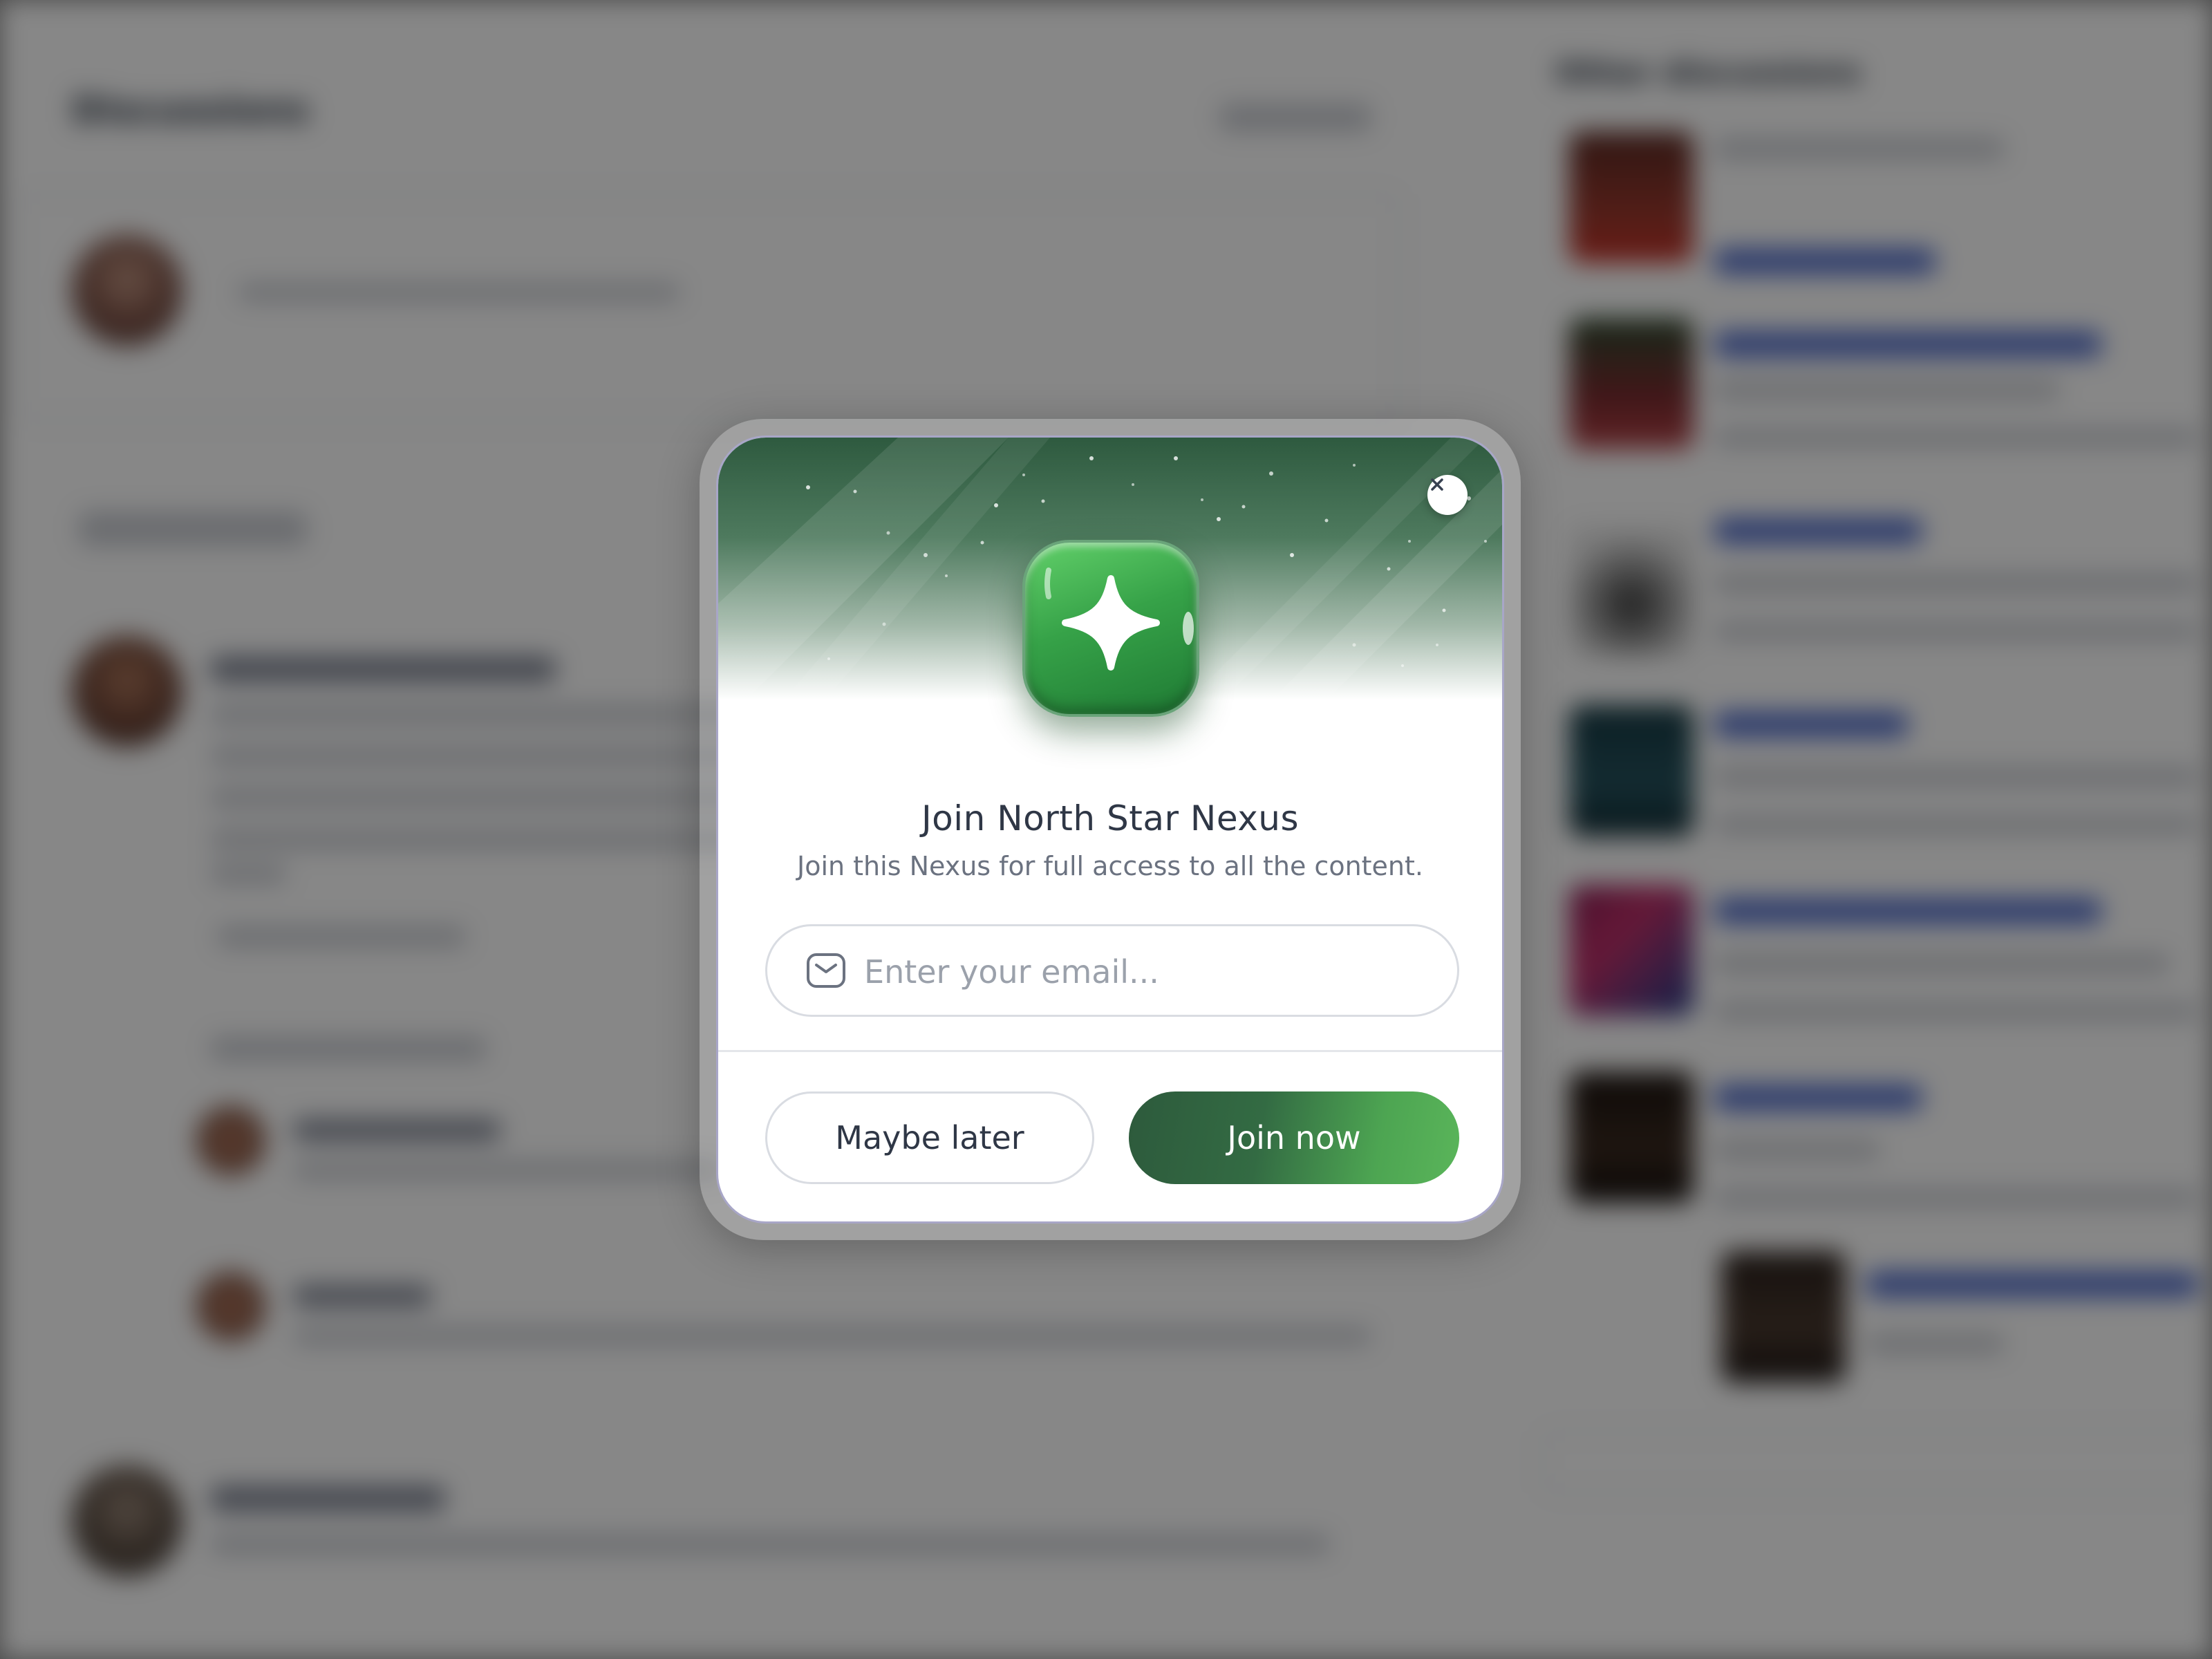 This screenshot has height=1659, width=2212. I want to click on email-field, so click(1112, 971).